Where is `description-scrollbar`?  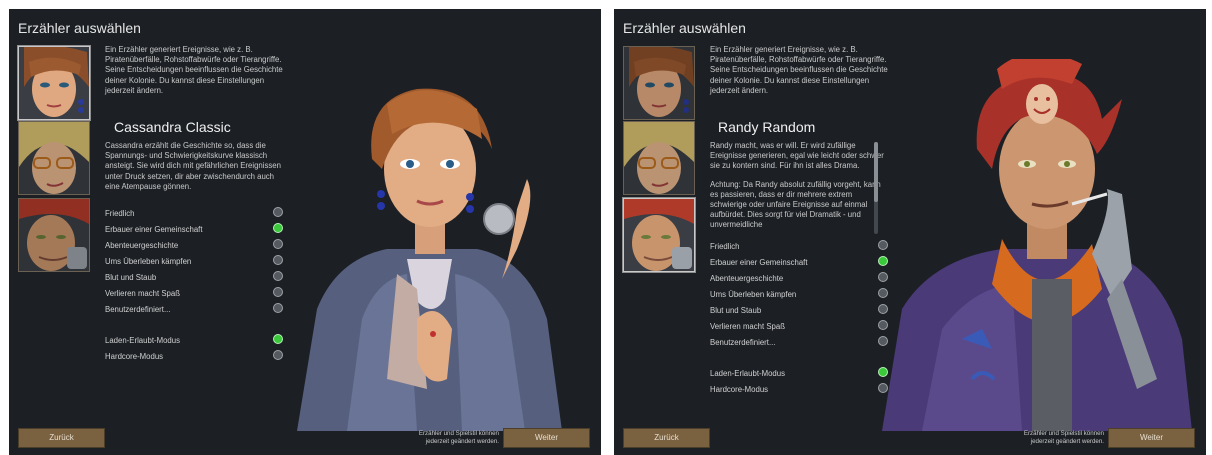
description-scrollbar is located at coordinates (876, 188).